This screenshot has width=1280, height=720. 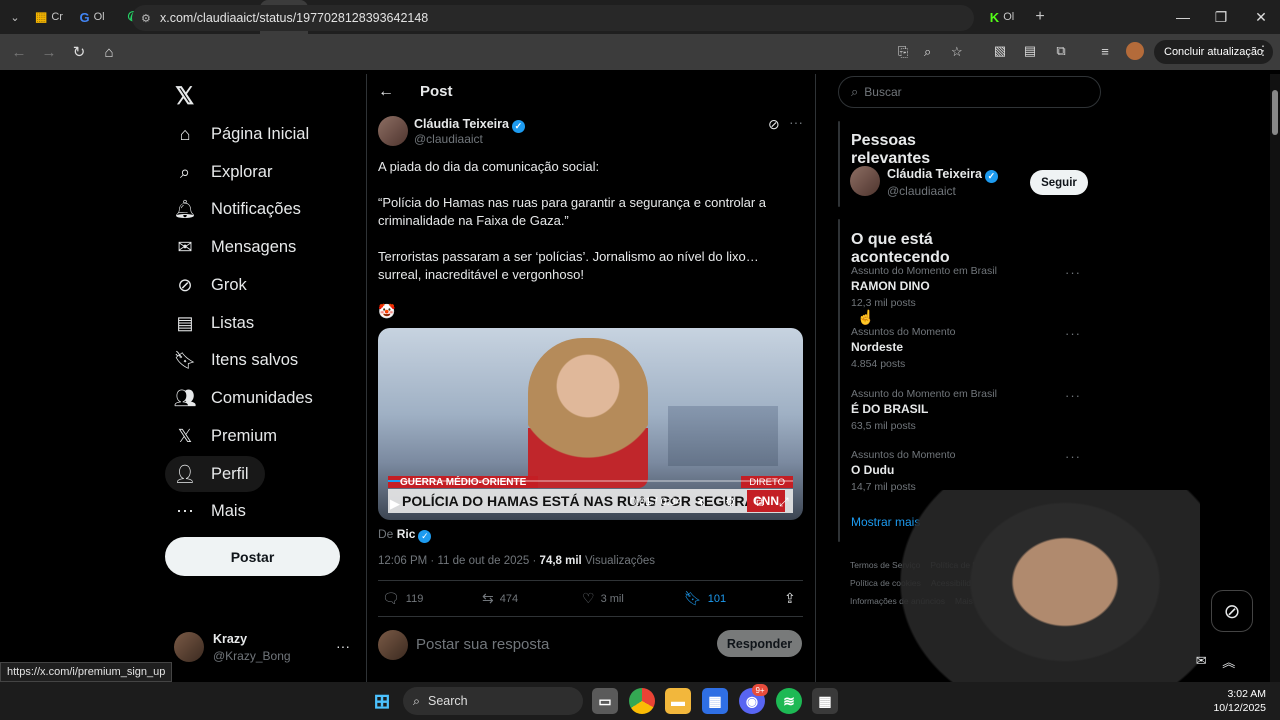 I want to click on profile-avatar, so click(x=1135, y=51).